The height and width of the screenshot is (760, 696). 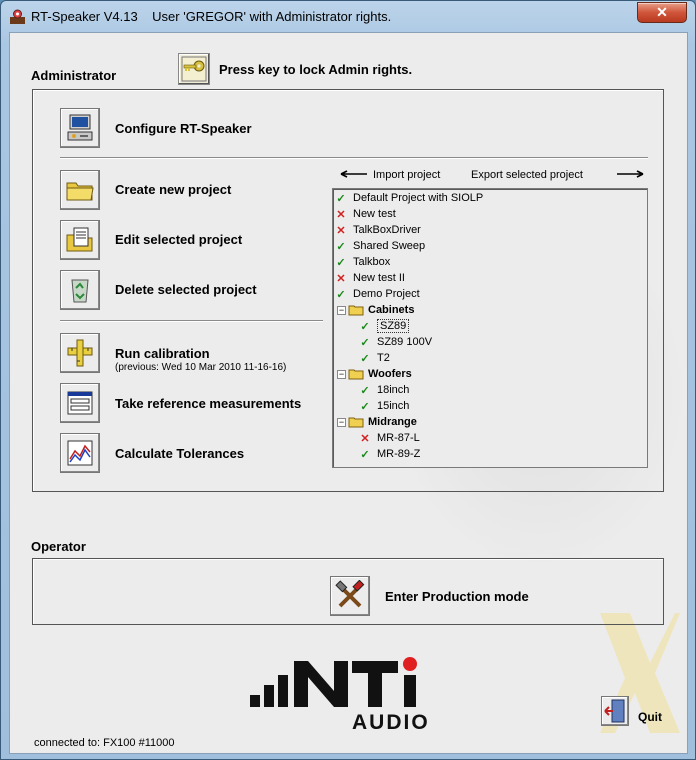 I want to click on graph-icon, so click(x=80, y=453).